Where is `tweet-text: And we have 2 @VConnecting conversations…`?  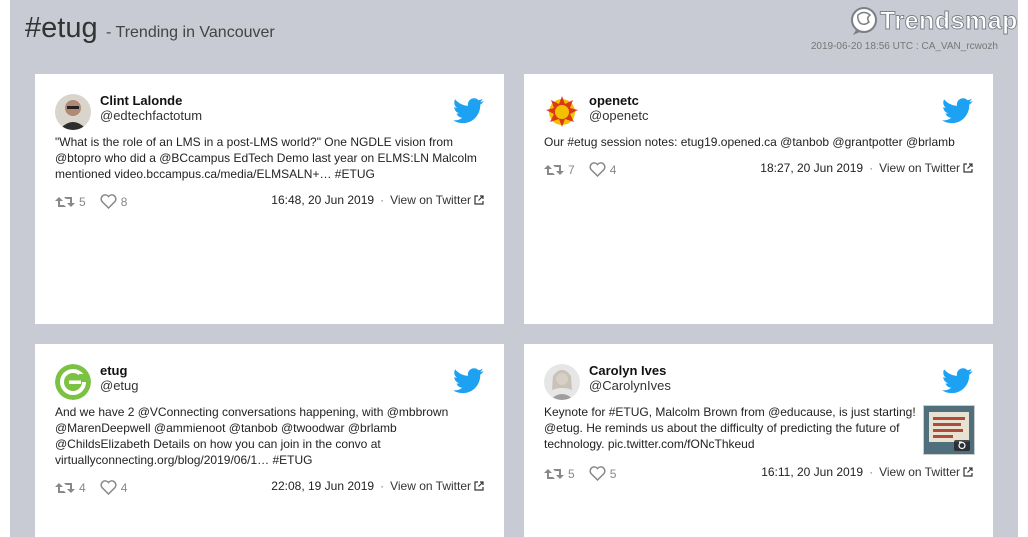 tweet-text: And we have 2 @VConnecting conversations… is located at coordinates (252, 436).